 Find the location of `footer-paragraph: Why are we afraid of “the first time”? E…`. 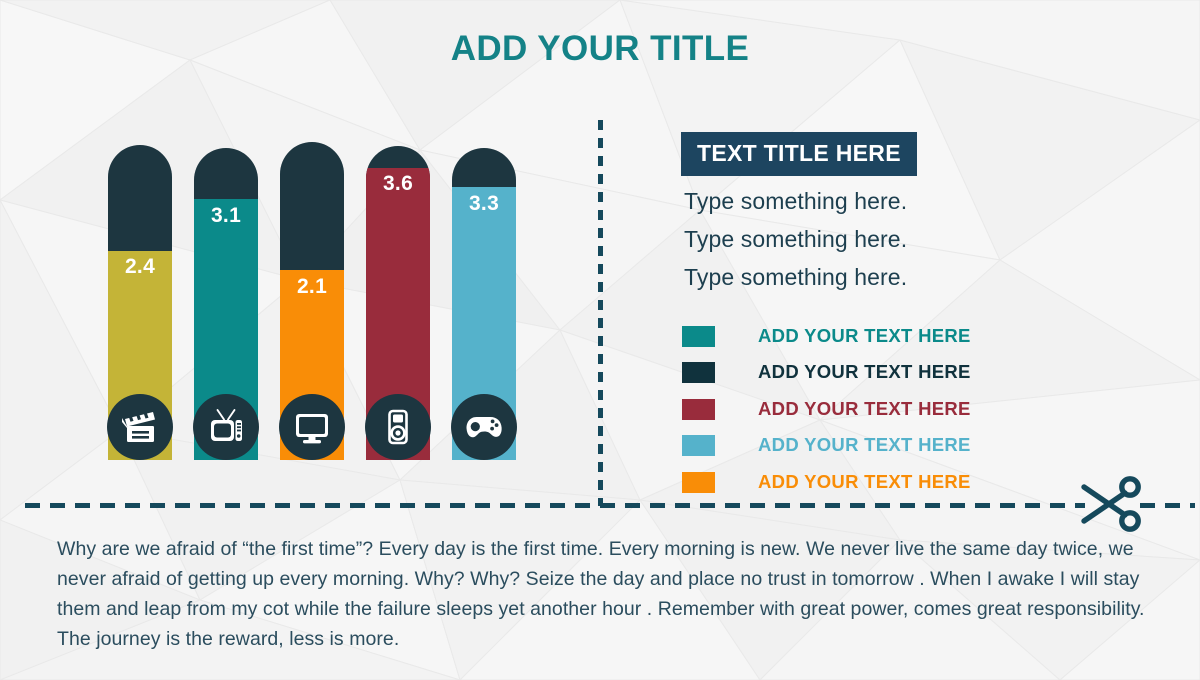

footer-paragraph: Why are we afraid of “the first time”? E… is located at coordinates (601, 594).